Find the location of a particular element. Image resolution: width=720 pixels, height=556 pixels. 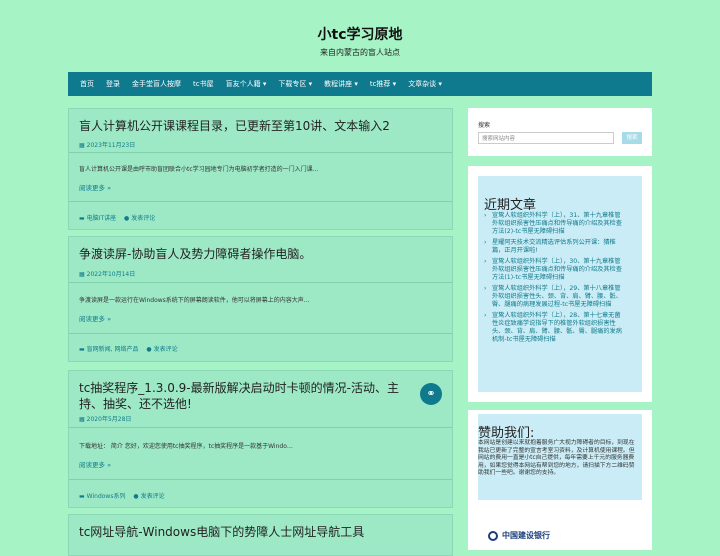

post-date: ▦ 2020年5月28日 is located at coordinates (105, 419).